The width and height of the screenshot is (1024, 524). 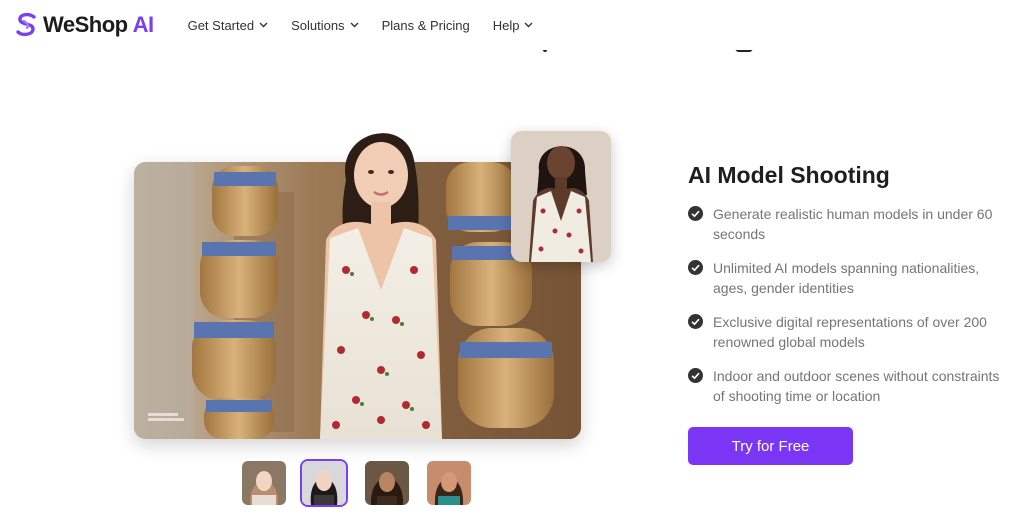 I want to click on nav-solutions: Solutions, so click(x=325, y=25).